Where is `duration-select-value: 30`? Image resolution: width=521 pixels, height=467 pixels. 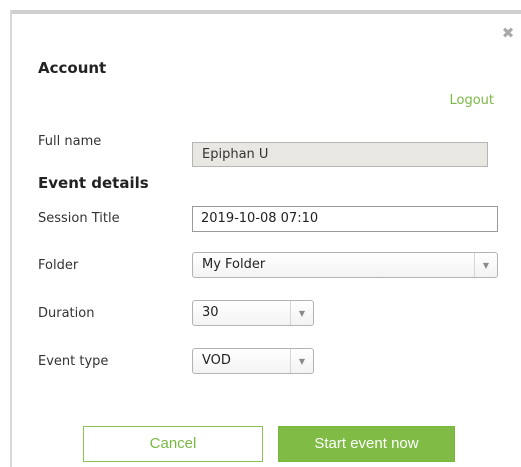
duration-select-value: 30 is located at coordinates (210, 312).